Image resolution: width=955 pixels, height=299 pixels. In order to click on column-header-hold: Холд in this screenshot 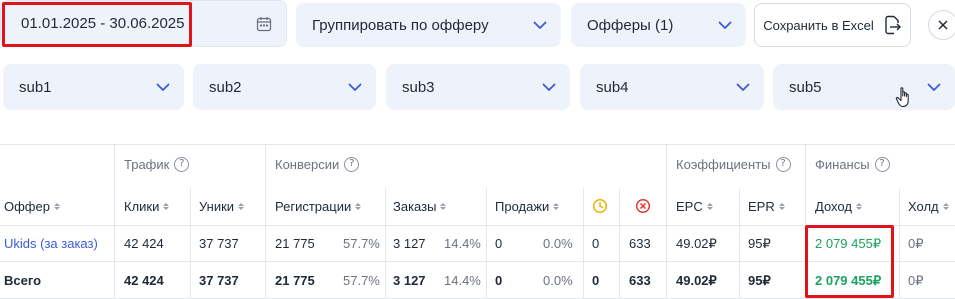, I will do `click(928, 206)`.